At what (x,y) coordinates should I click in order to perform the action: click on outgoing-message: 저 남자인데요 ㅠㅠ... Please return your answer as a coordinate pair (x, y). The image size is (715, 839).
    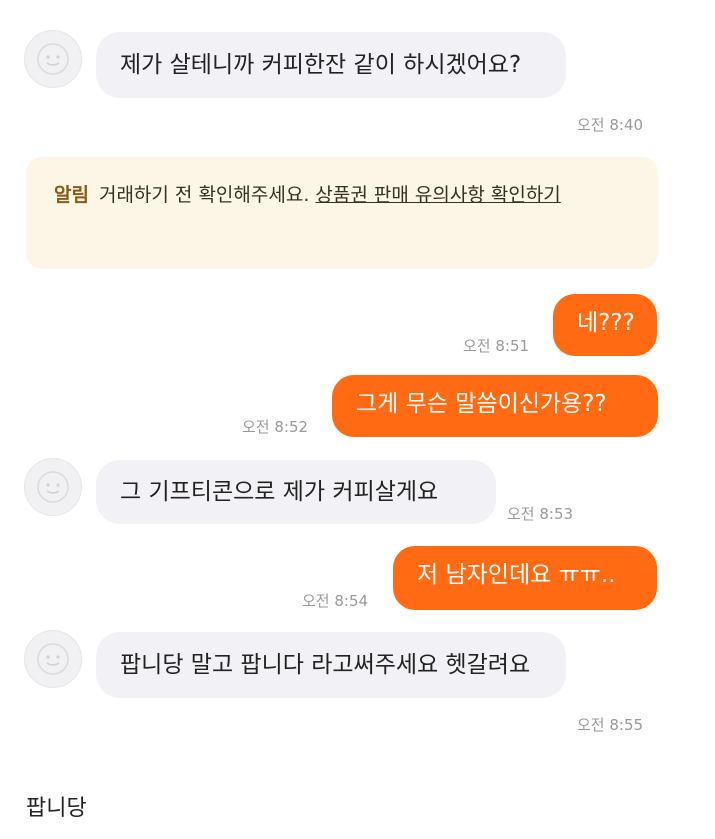
    Looking at the image, I should click on (525, 578).